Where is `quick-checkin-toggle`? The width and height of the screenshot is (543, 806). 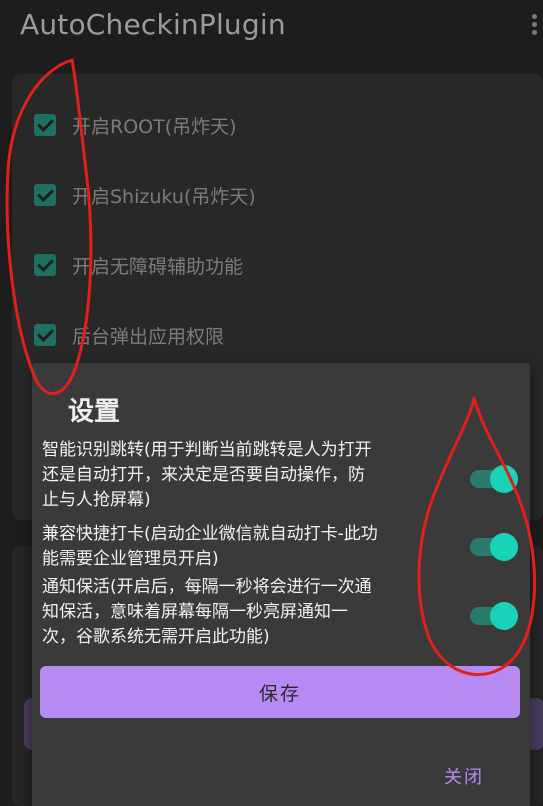
quick-checkin-toggle is located at coordinates (494, 547).